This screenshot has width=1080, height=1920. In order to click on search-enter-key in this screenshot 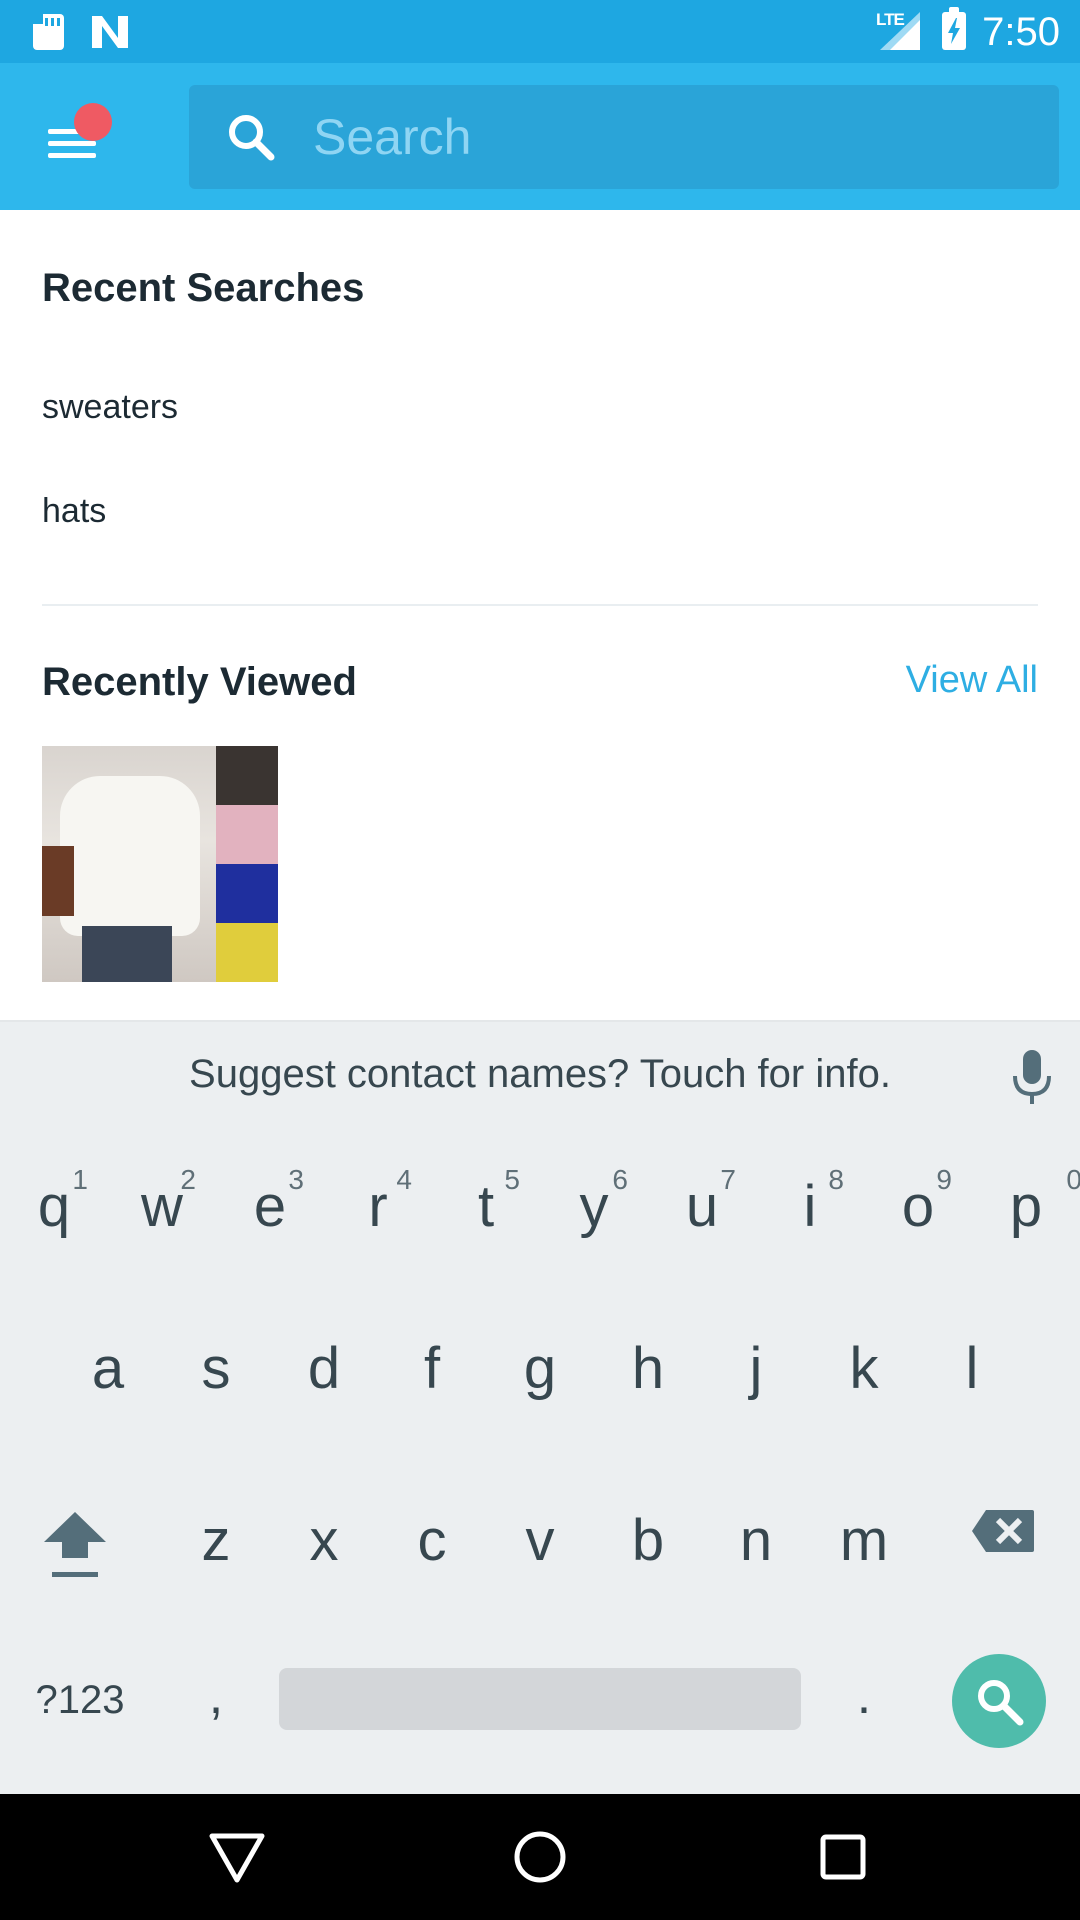, I will do `click(999, 1701)`.